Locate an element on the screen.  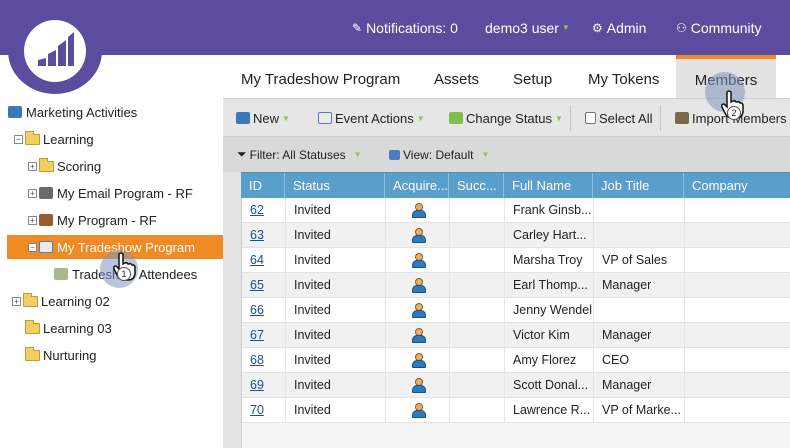
member-id-link: 64 is located at coordinates (264, 260).